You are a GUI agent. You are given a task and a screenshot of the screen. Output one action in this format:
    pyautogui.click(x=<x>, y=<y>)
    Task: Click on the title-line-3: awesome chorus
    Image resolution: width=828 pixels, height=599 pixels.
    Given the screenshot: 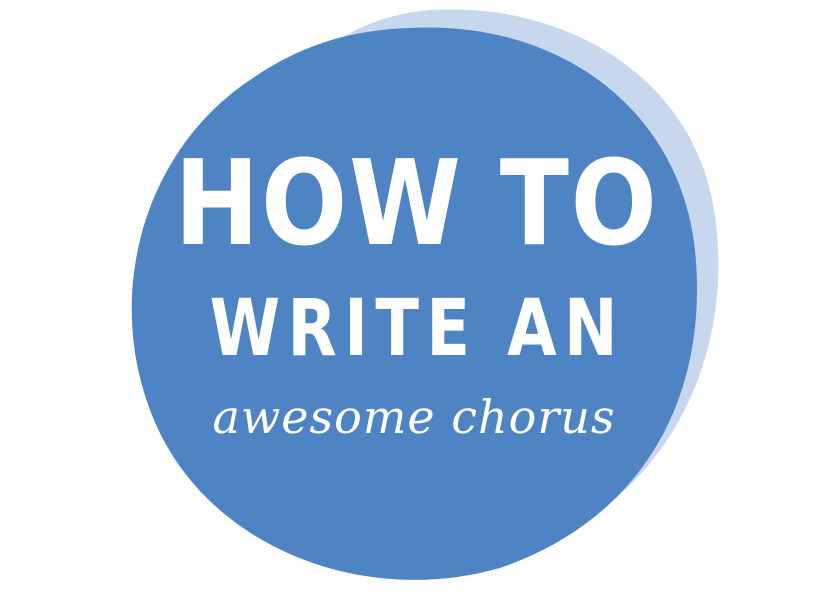 What is the action you would take?
    pyautogui.click(x=414, y=417)
    